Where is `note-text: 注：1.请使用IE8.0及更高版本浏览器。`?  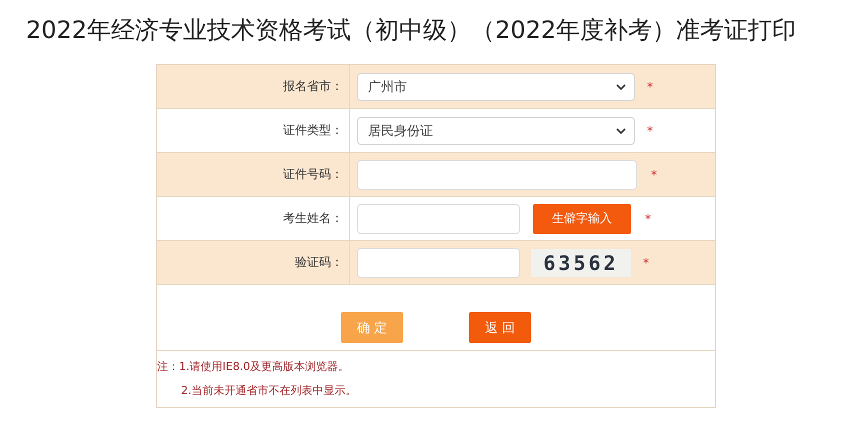
note-text: 注：1.请使用IE8.0及更高版本浏览器。 is located at coordinates (253, 367).